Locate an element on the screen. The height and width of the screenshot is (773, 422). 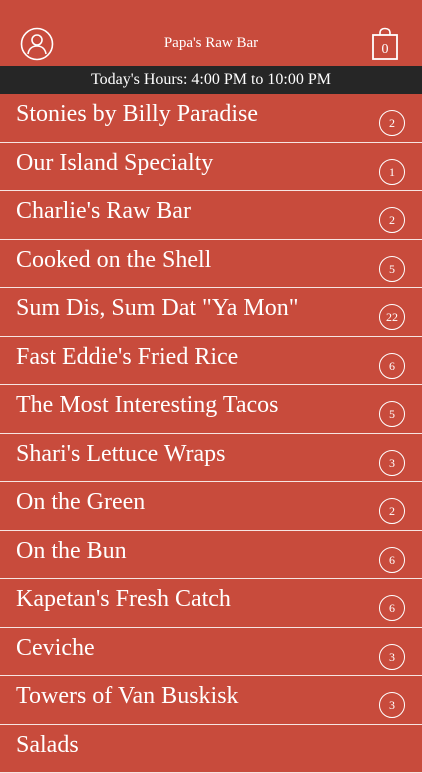
category-row-towers: Towers of Van Buskisk 3 is located at coordinates (211, 700).